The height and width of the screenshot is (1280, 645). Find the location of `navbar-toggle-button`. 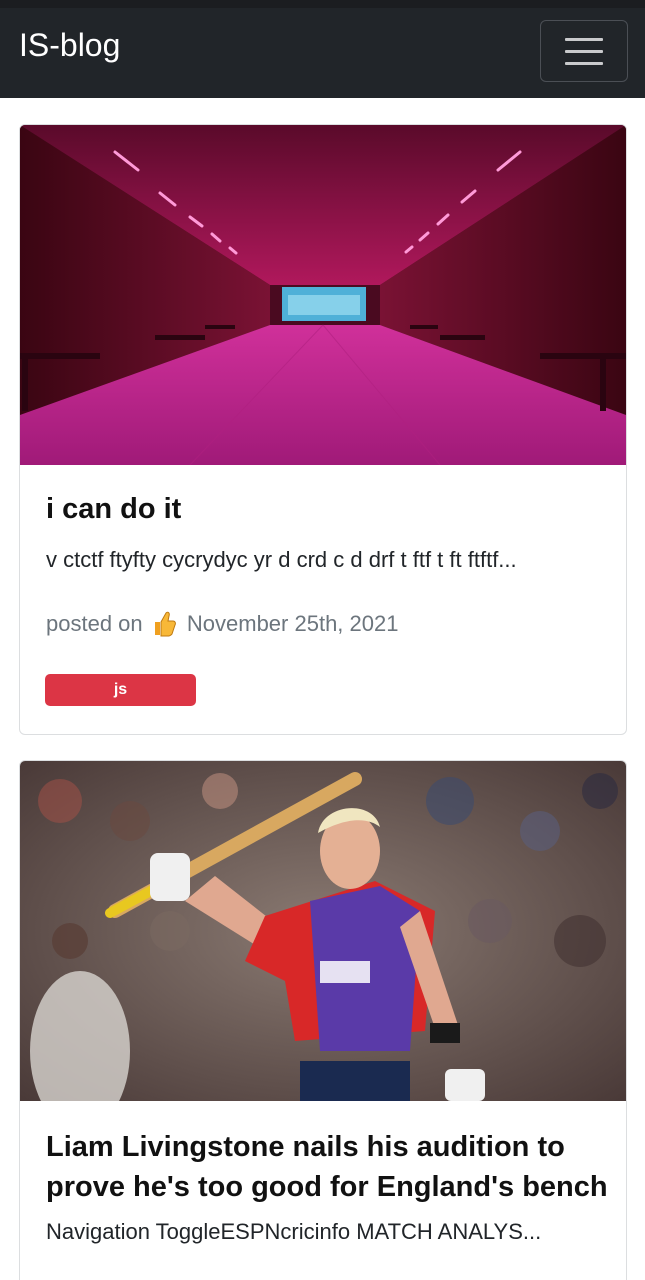

navbar-toggle-button is located at coordinates (584, 51).